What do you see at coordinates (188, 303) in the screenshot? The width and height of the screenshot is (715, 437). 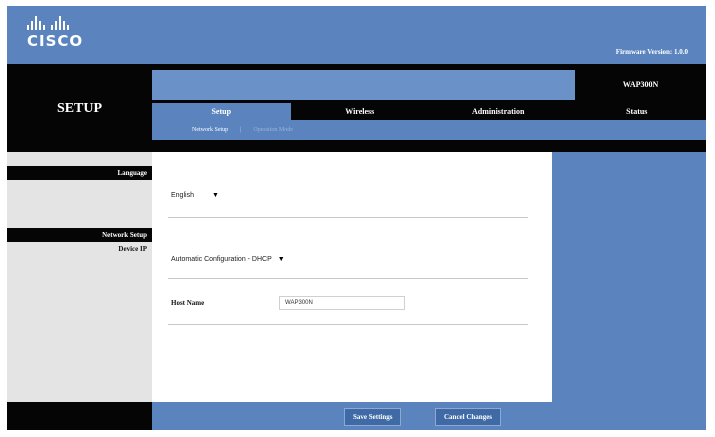 I see `host-name-label: Host Name` at bounding box center [188, 303].